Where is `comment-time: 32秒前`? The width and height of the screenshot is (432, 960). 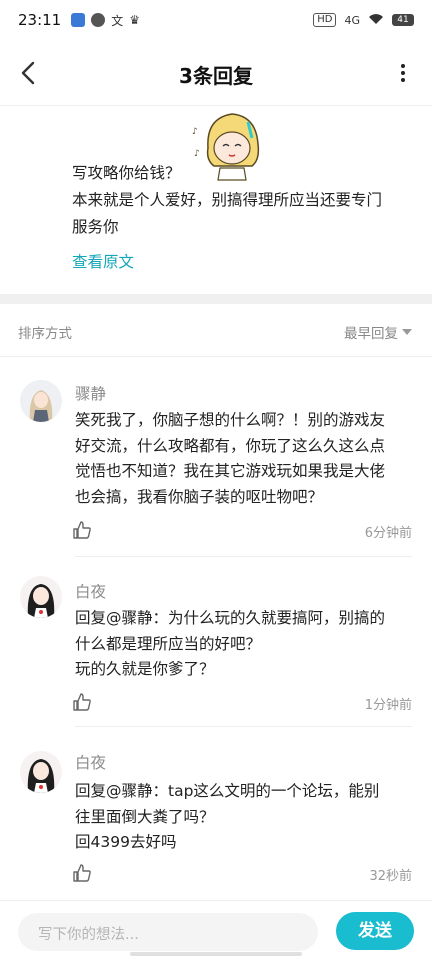 comment-time: 32秒前 is located at coordinates (390, 876).